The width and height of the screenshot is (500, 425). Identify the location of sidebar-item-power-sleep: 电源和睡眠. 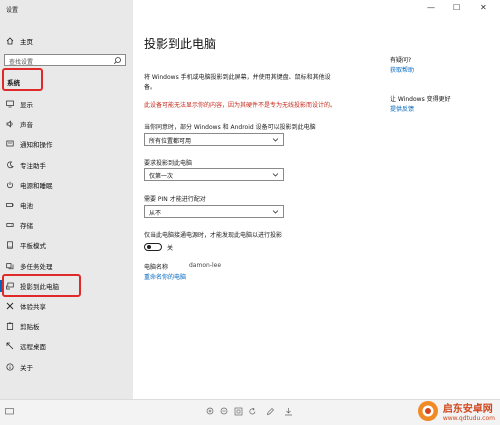
(66, 185).